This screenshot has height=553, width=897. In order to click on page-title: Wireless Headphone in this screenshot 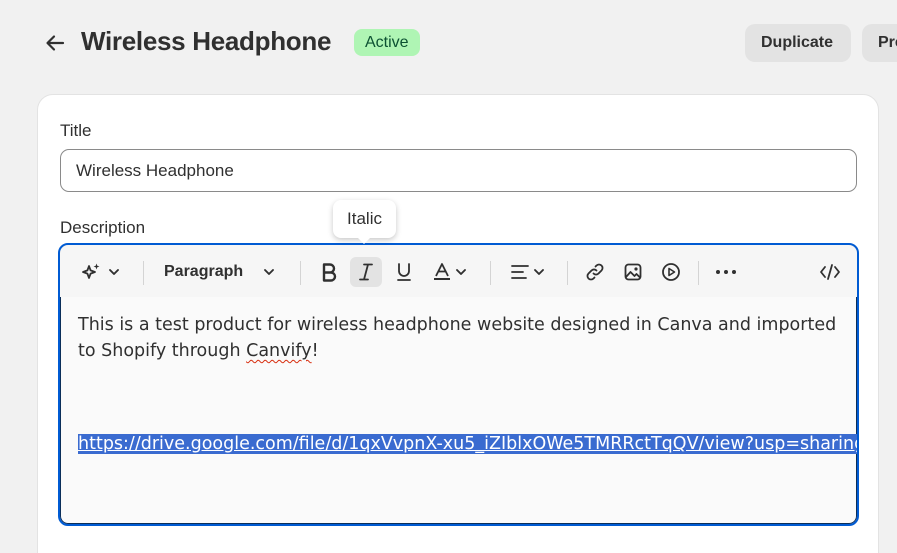, I will do `click(206, 41)`.